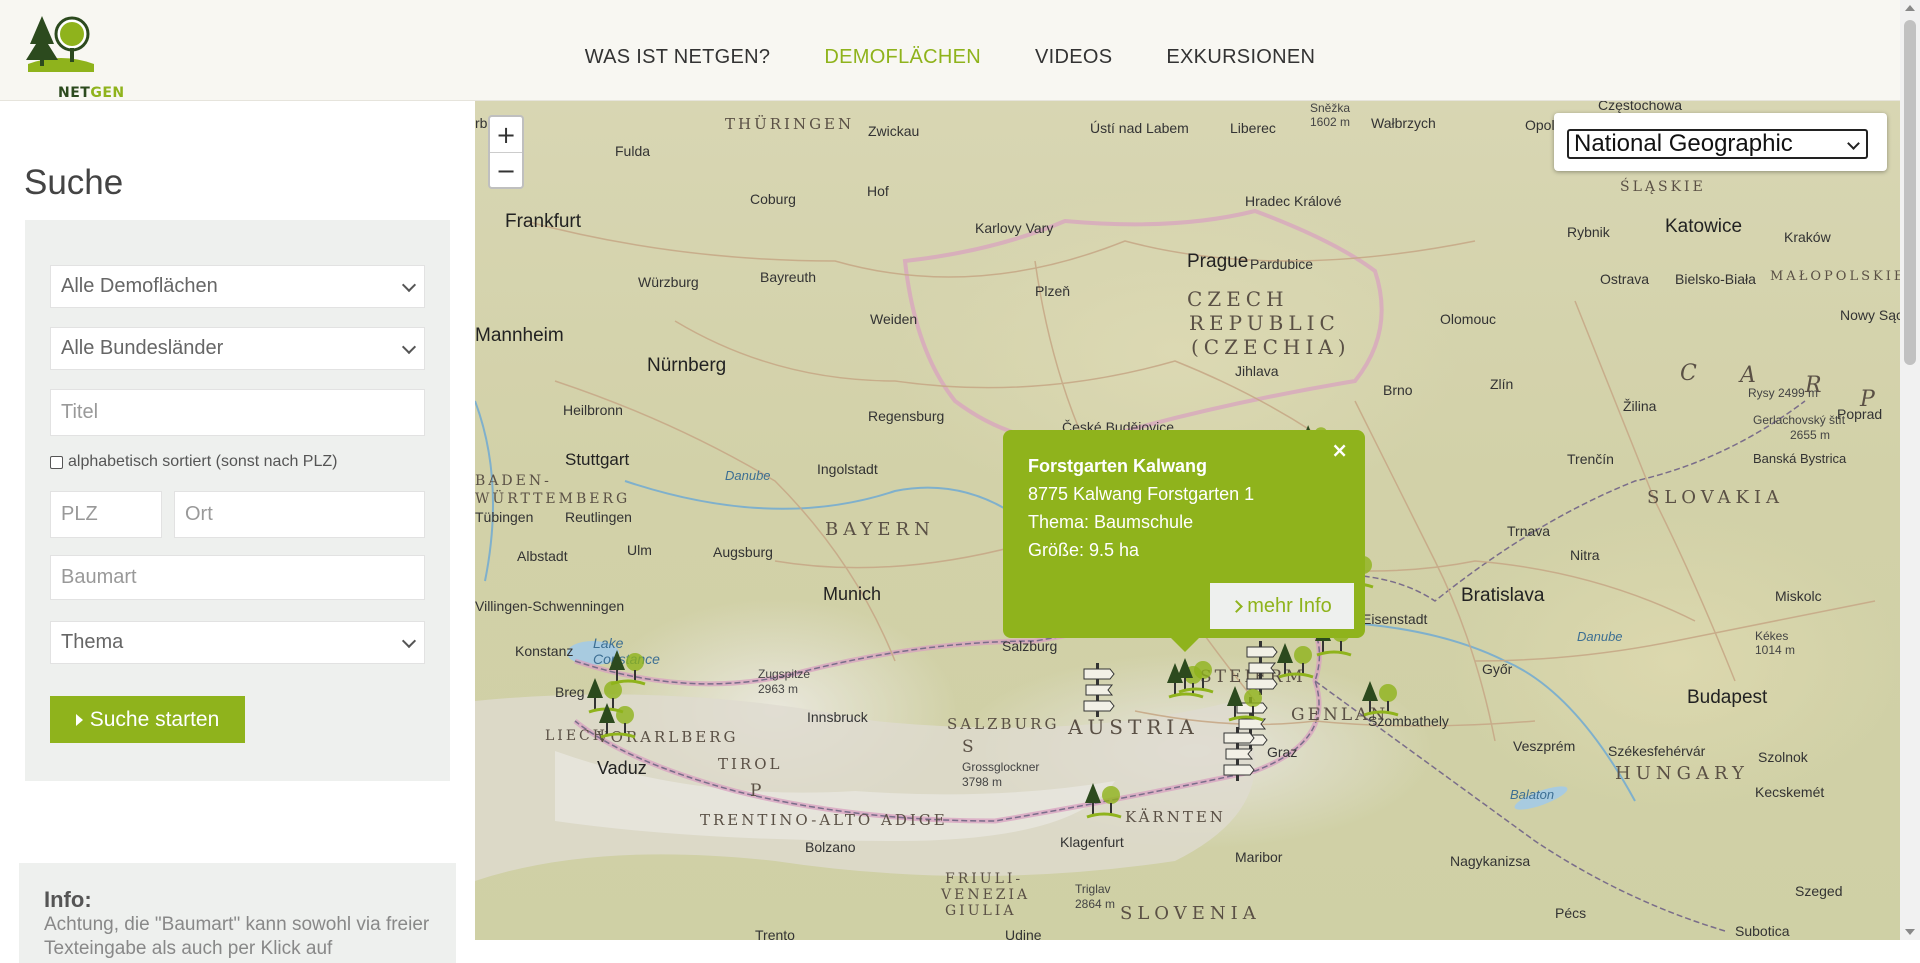 This screenshot has height=963, width=1920. Describe the element at coordinates (906, 416) in the screenshot. I see `map-label: Regensburg` at that location.